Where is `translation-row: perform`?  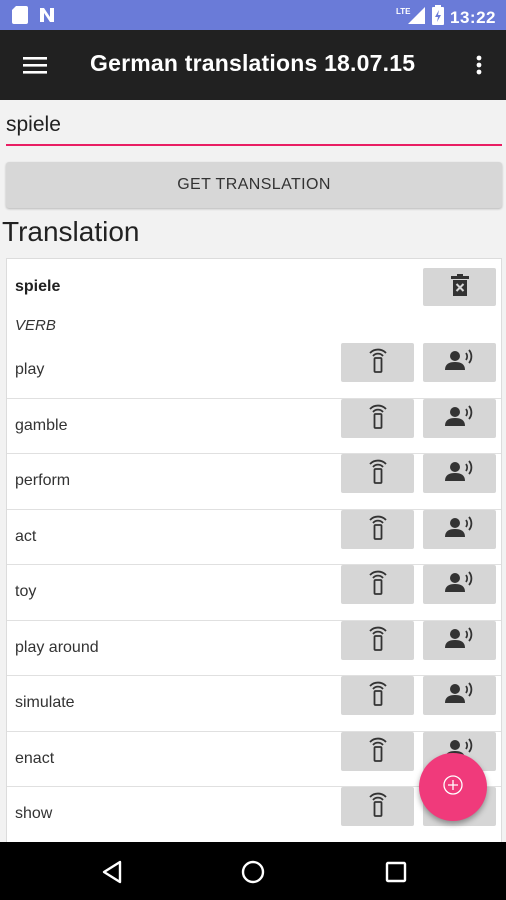 translation-row: perform is located at coordinates (254, 482).